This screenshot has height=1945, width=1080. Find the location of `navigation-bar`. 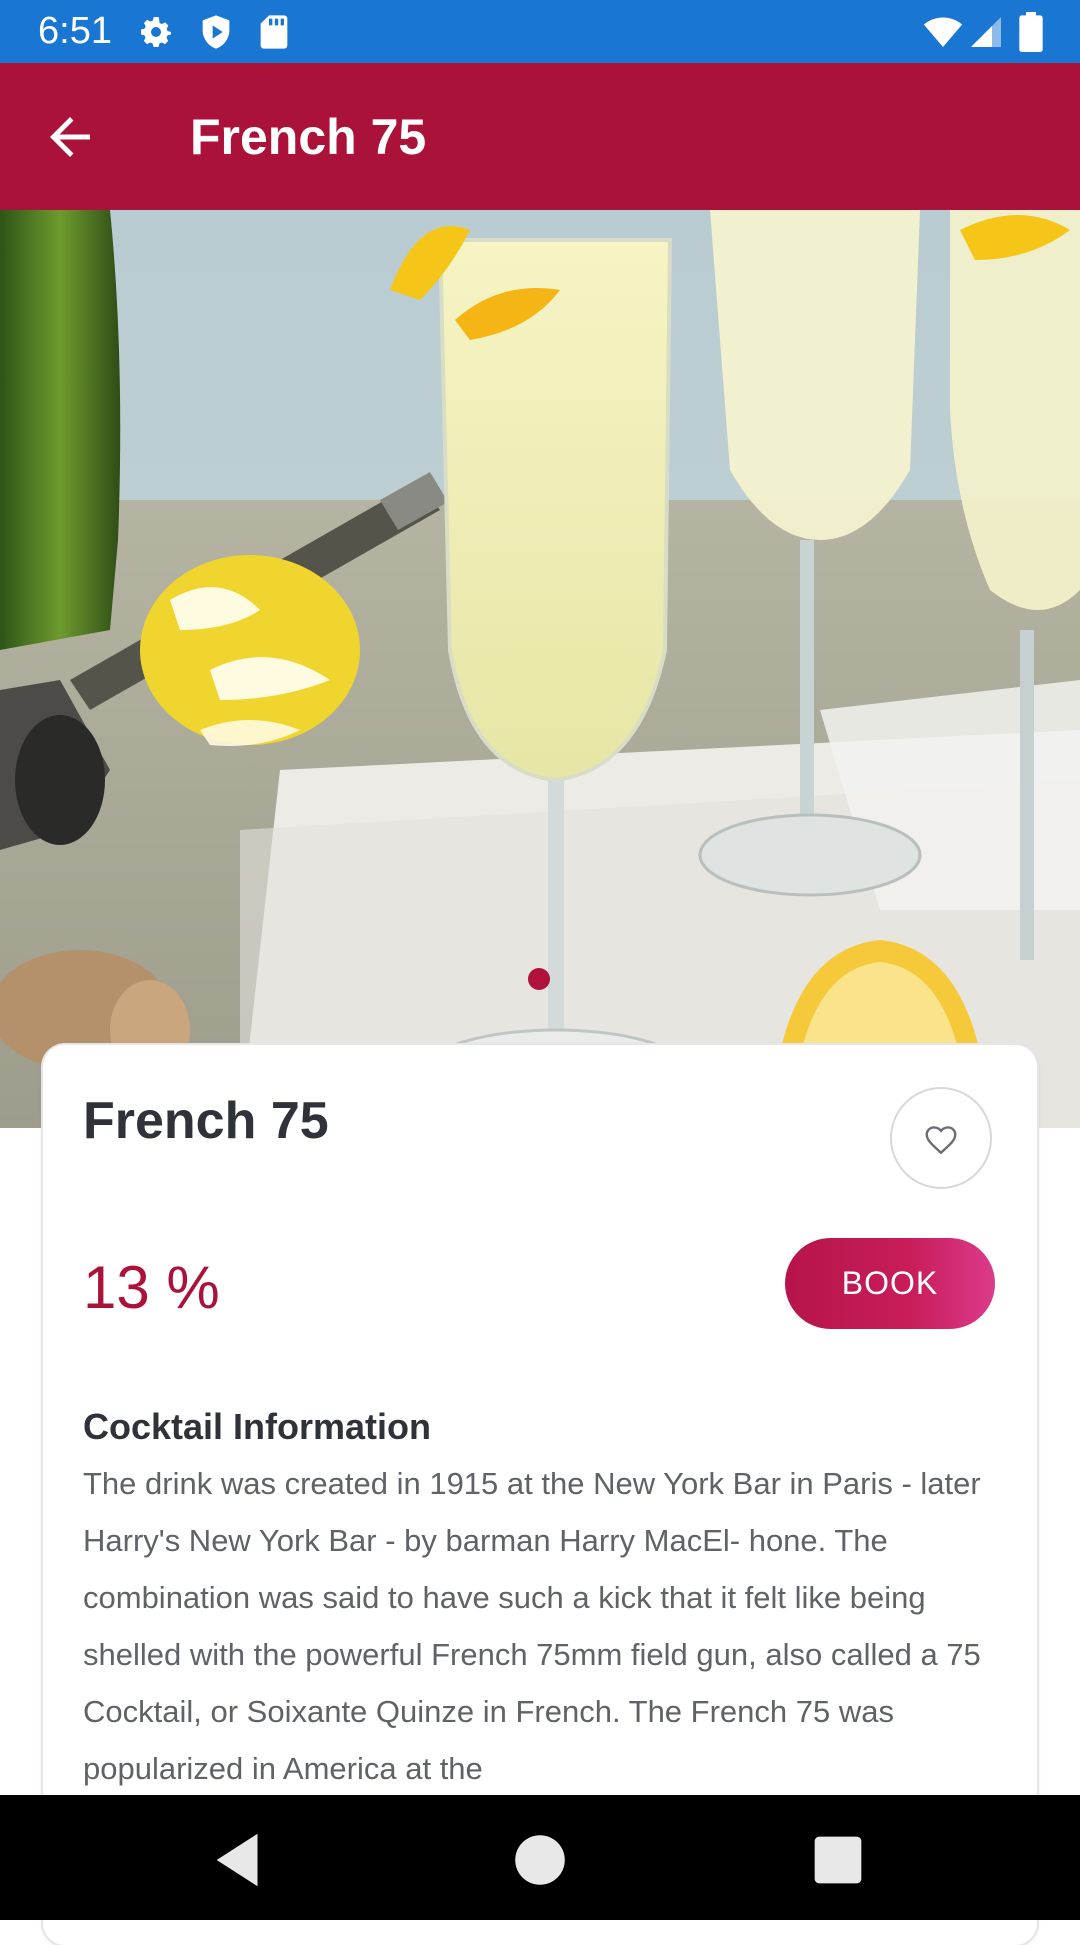

navigation-bar is located at coordinates (540, 1857).